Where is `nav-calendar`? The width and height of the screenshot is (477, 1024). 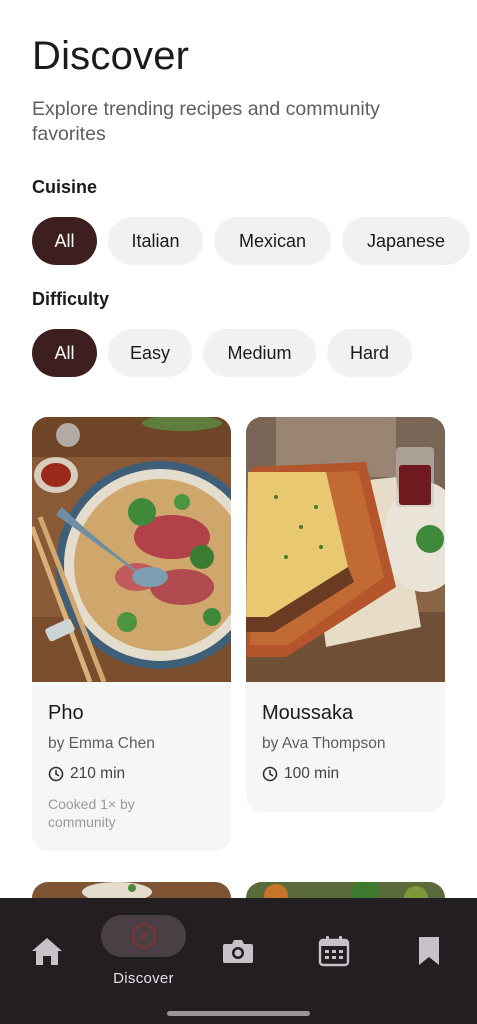 nav-calendar is located at coordinates (334, 951).